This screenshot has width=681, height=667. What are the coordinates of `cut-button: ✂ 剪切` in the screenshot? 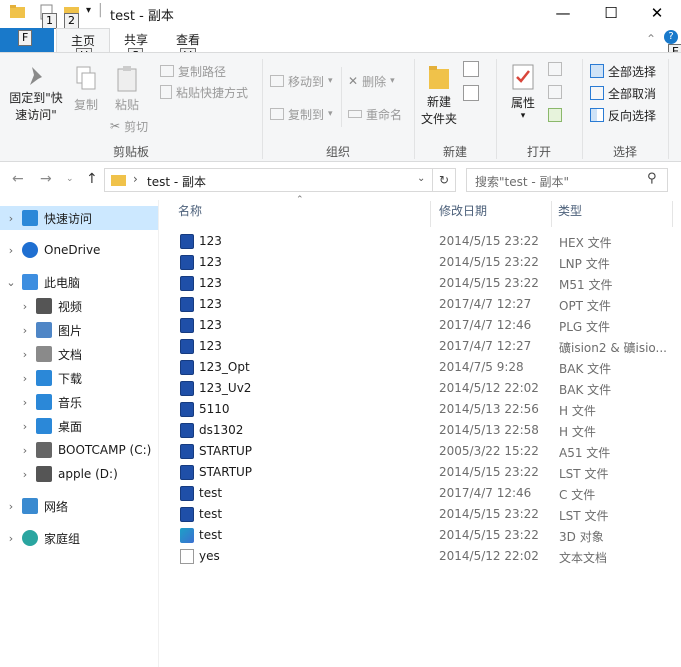 It's located at (129, 126).